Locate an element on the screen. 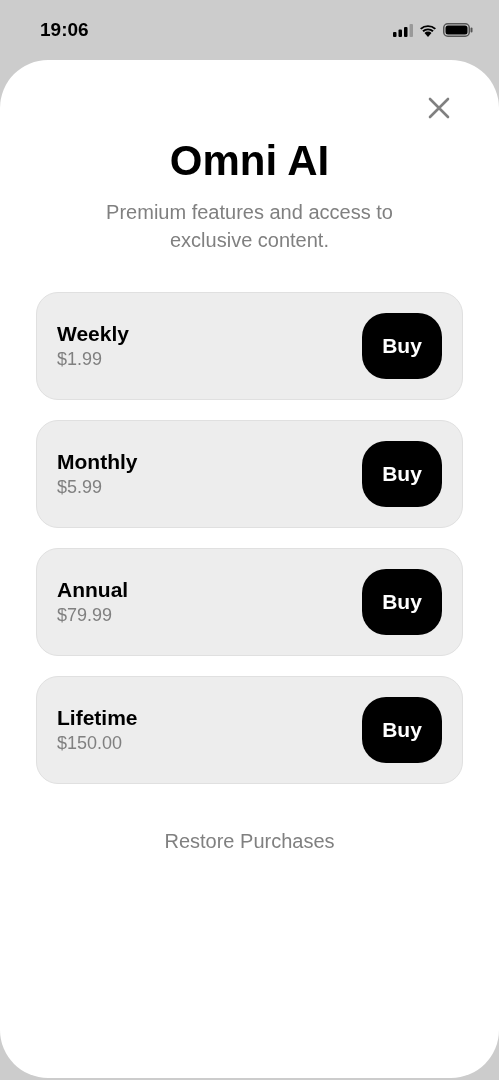  plan-price: $79.99 is located at coordinates (85, 615).